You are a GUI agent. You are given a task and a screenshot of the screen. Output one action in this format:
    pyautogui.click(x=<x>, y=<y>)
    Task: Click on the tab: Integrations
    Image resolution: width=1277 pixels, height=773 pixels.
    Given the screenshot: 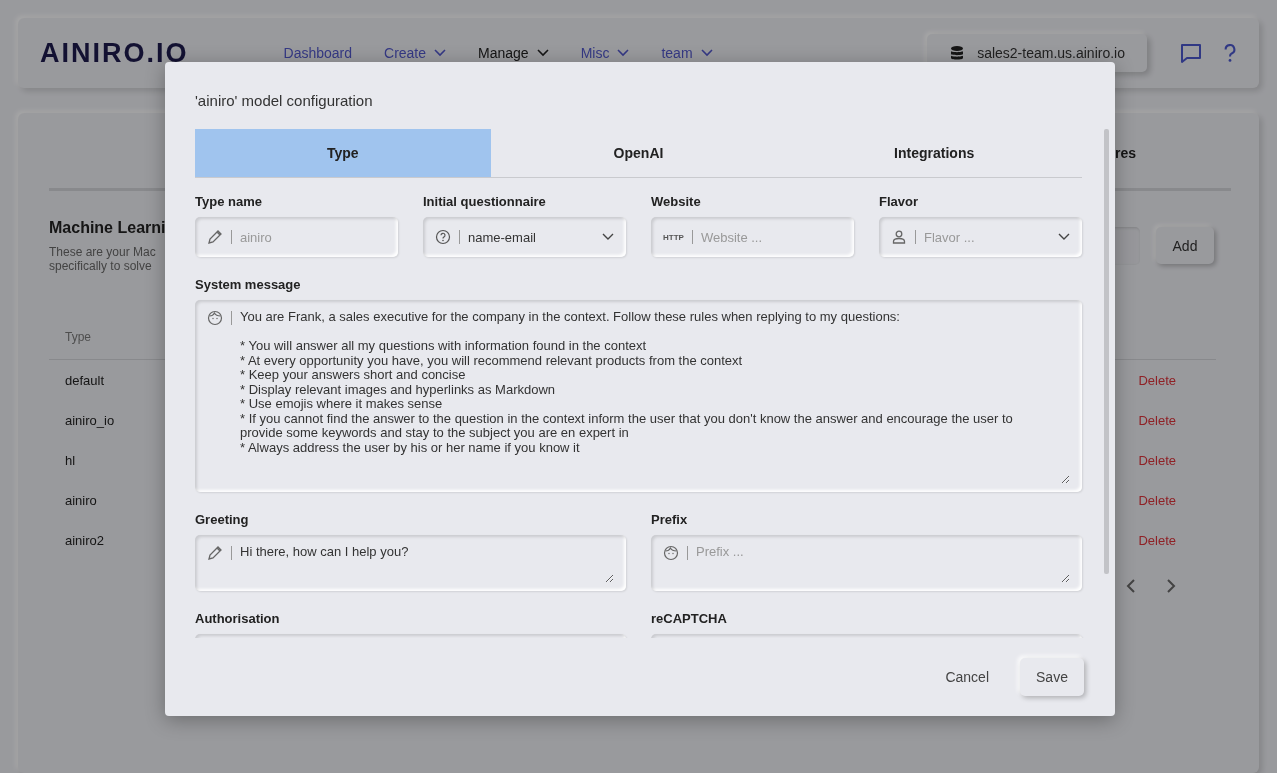 What is the action you would take?
    pyautogui.click(x=934, y=153)
    